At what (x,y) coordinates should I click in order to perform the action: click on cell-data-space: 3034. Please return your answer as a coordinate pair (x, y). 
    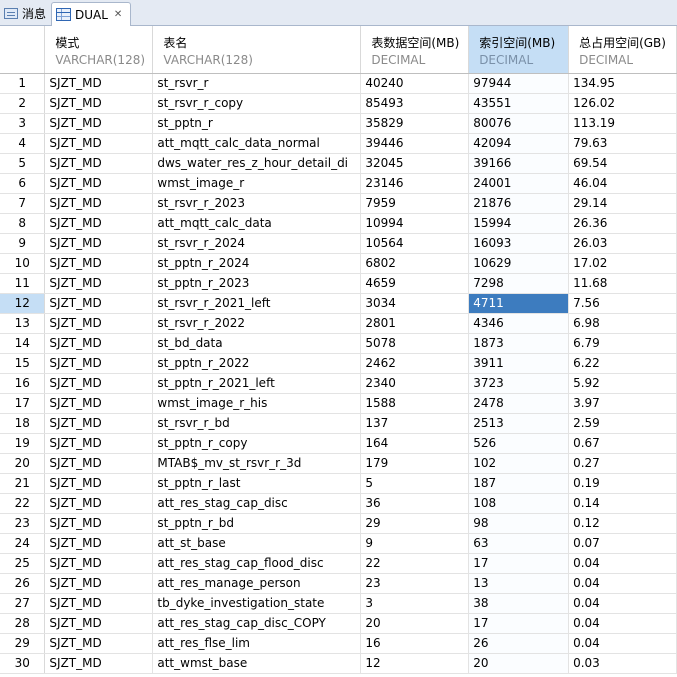
    Looking at the image, I should click on (415, 303).